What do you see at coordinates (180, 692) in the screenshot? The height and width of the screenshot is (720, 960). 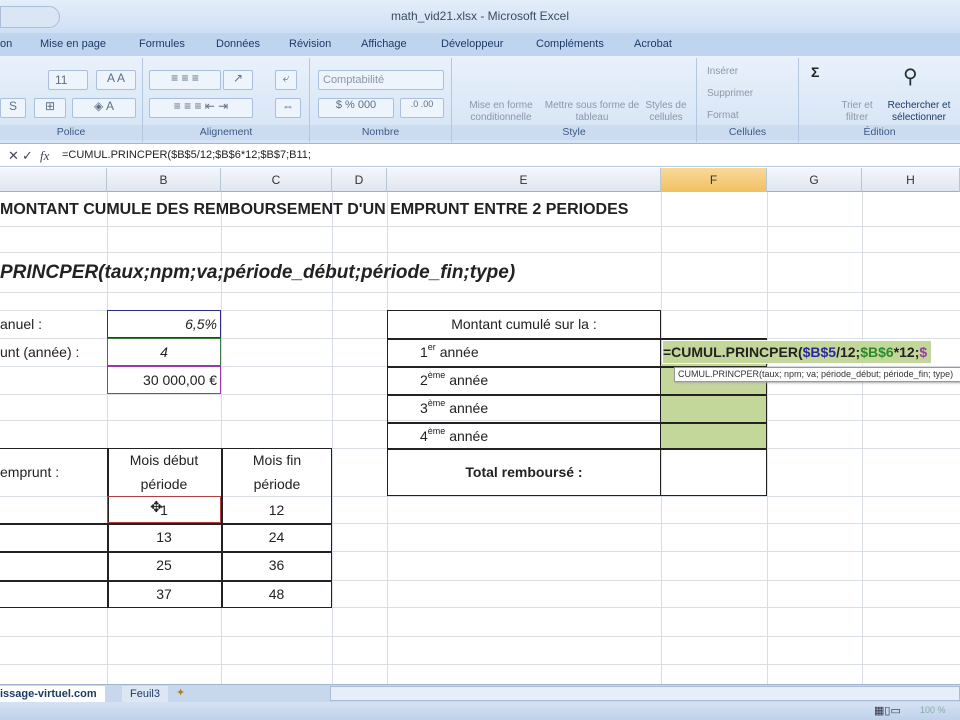 I see `insert-sheet-icon: ✦` at bounding box center [180, 692].